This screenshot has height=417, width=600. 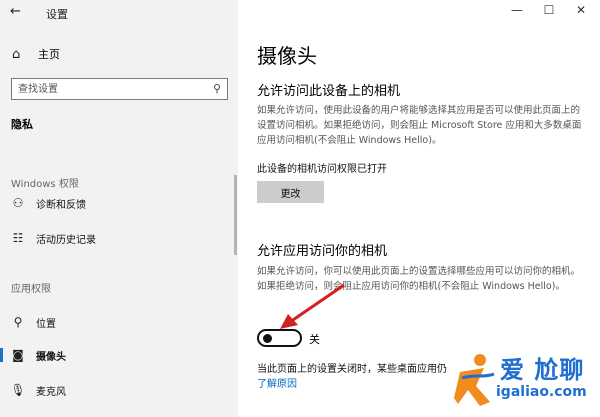 What do you see at coordinates (300, 13) in the screenshot?
I see `title-bar: ← 设置 — ☐ ✕` at bounding box center [300, 13].